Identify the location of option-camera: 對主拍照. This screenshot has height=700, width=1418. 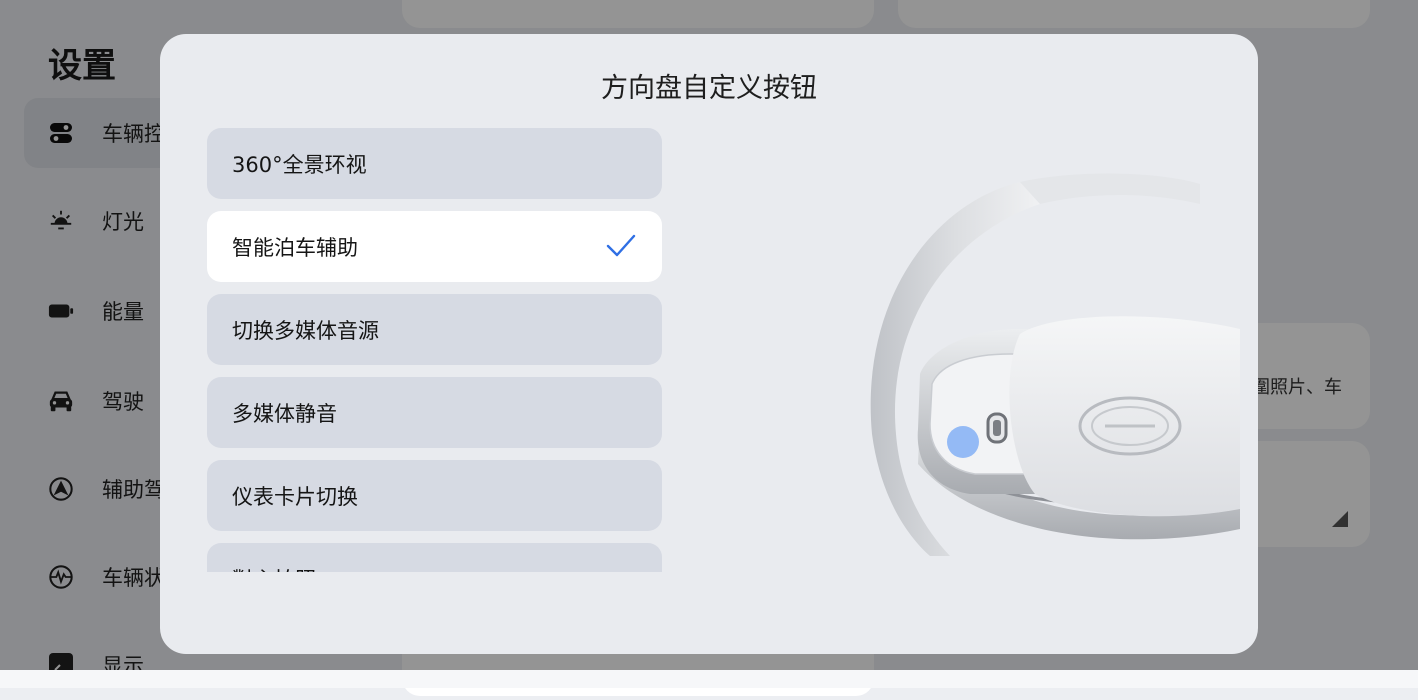
(434, 557).